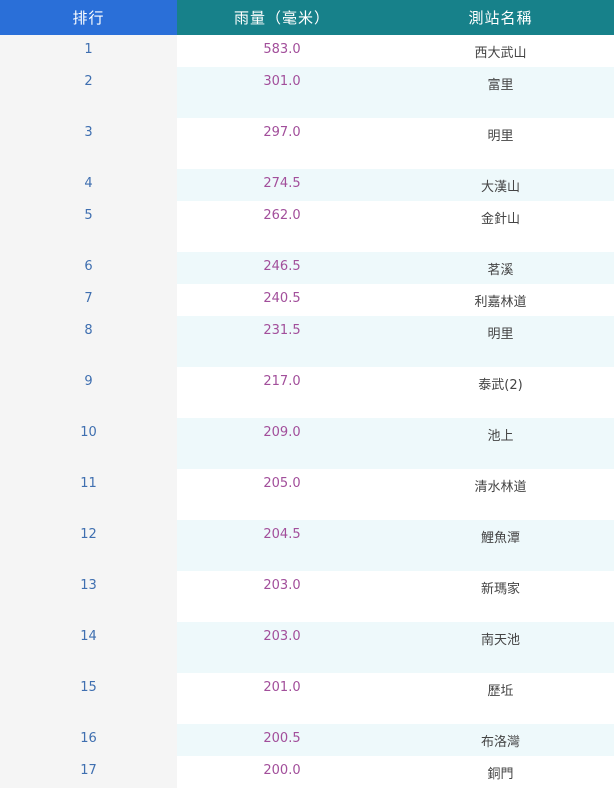 The height and width of the screenshot is (800, 614). I want to click on station-cell: 金針山, so click(500, 219).